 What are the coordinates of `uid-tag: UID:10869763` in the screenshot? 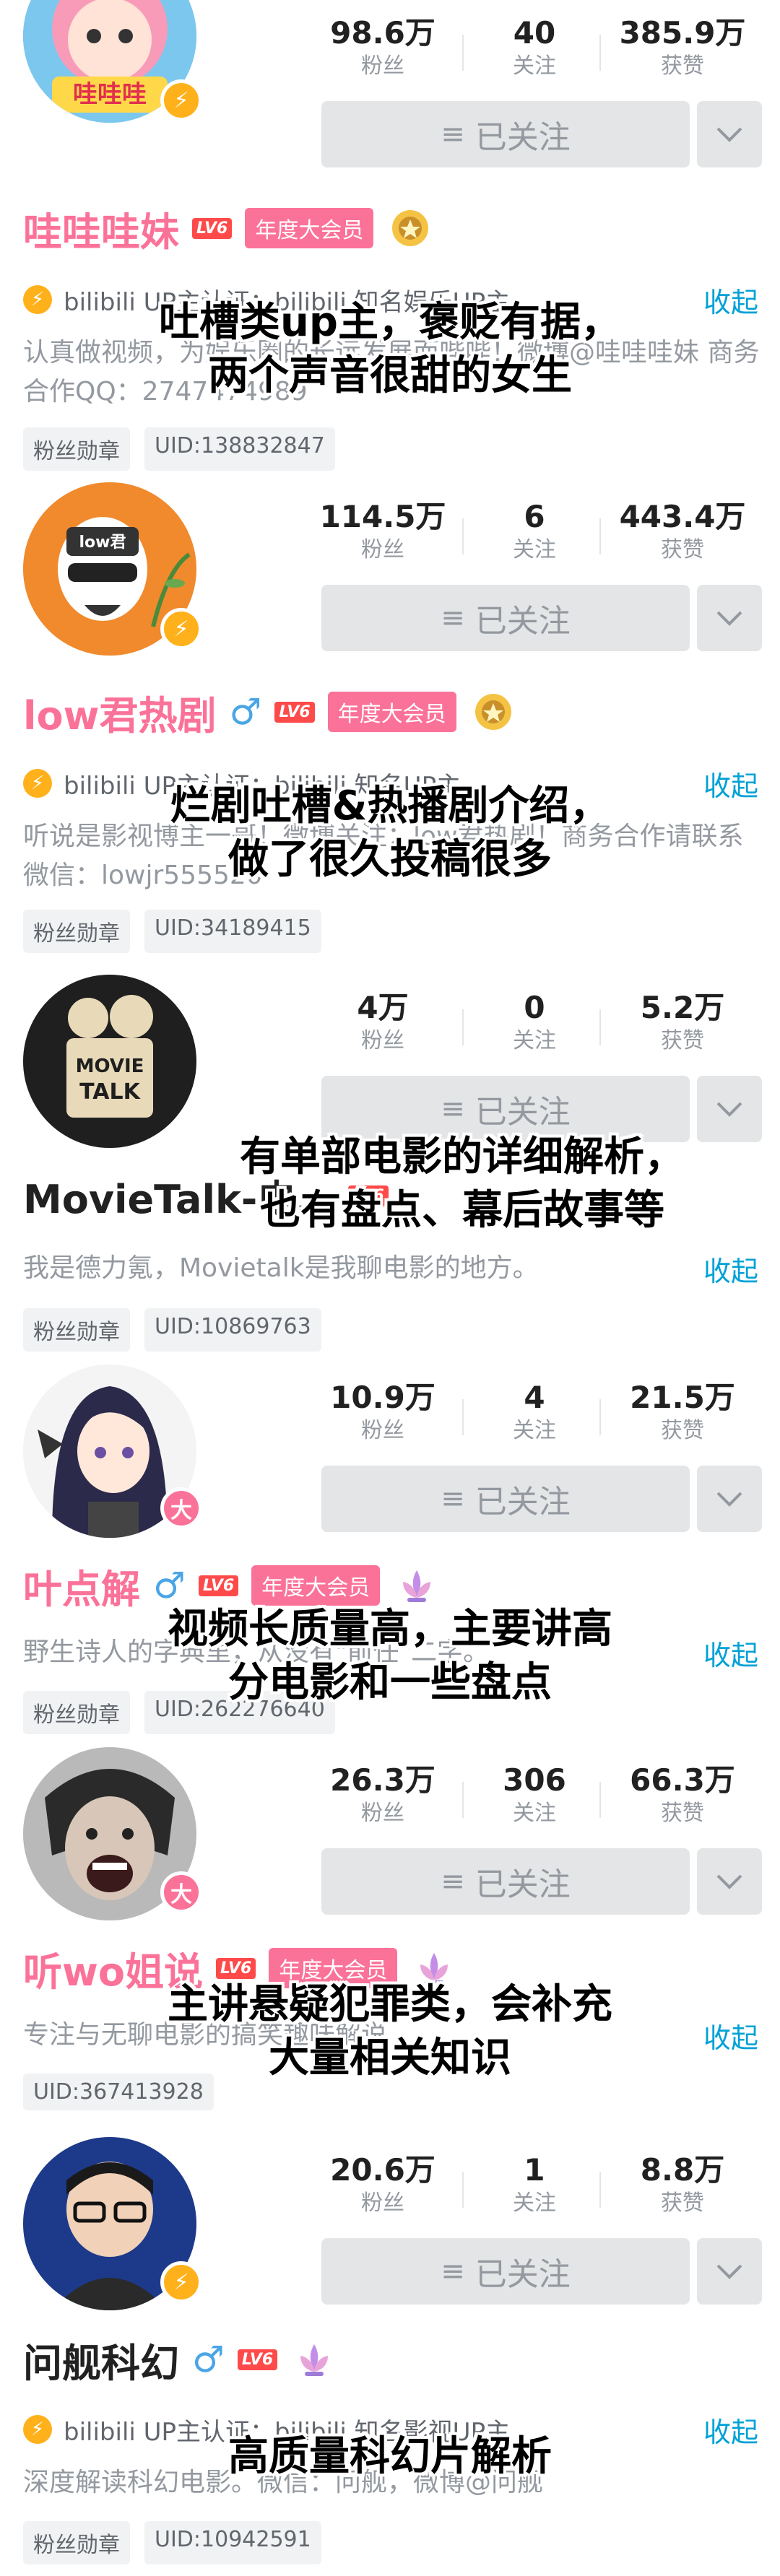 It's located at (232, 1330).